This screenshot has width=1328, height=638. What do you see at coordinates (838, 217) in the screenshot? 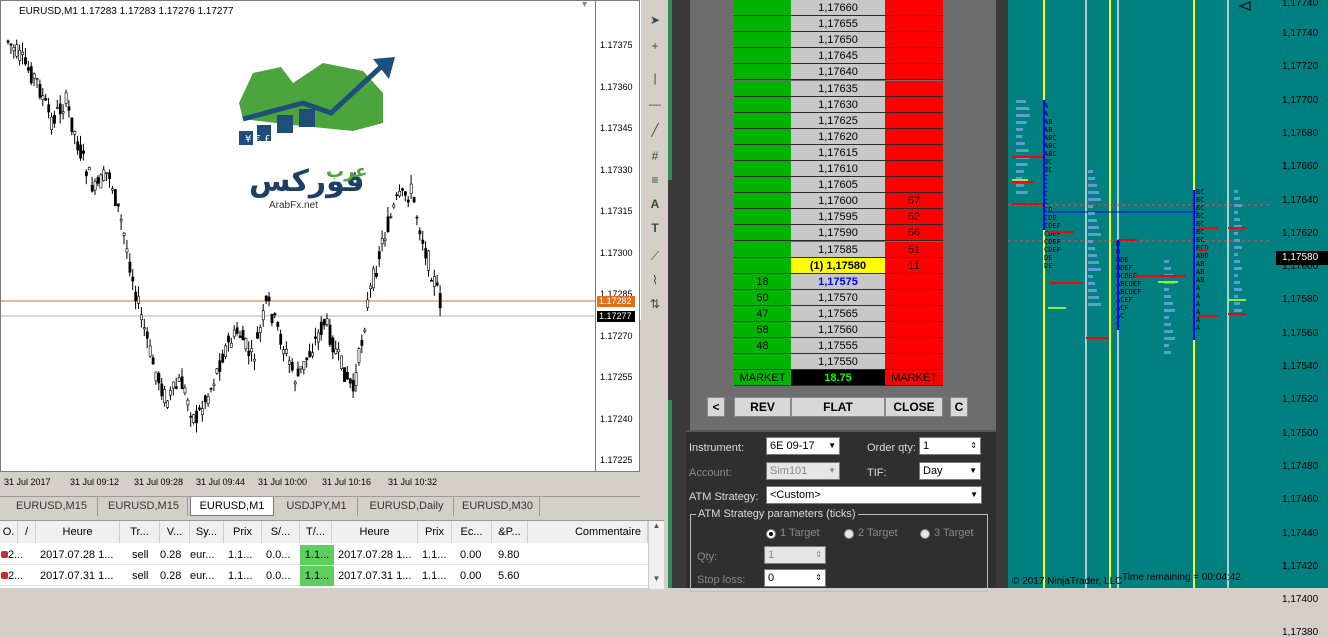
I see `price-cell: 1,17595` at bounding box center [838, 217].